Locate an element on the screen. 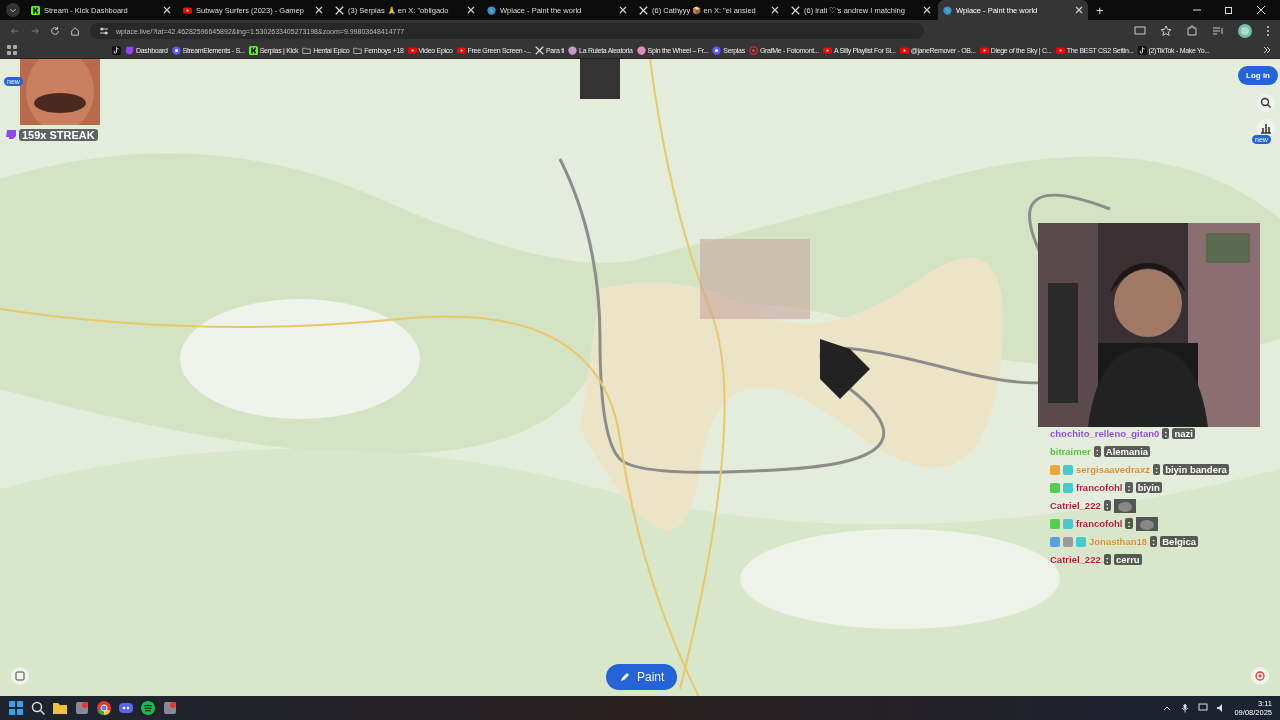  home-icon is located at coordinates (75, 31).